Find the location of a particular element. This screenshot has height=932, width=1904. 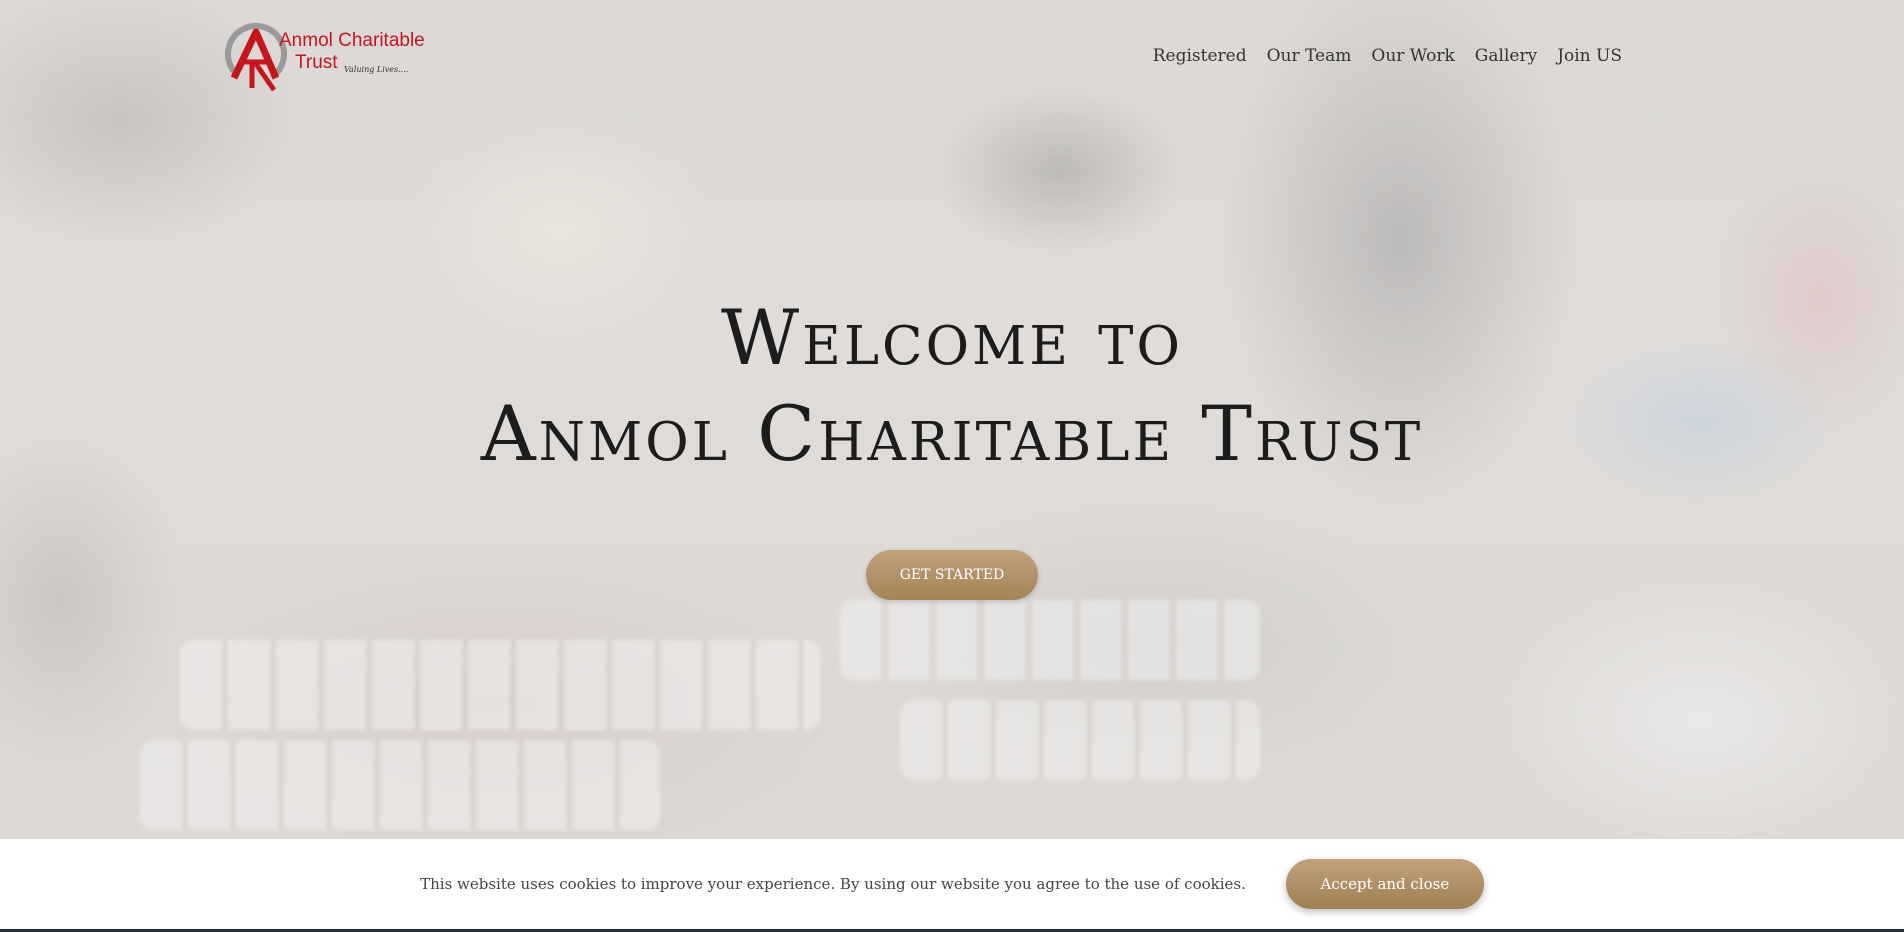

hero-title-line1: Welcome to is located at coordinates (952, 337).